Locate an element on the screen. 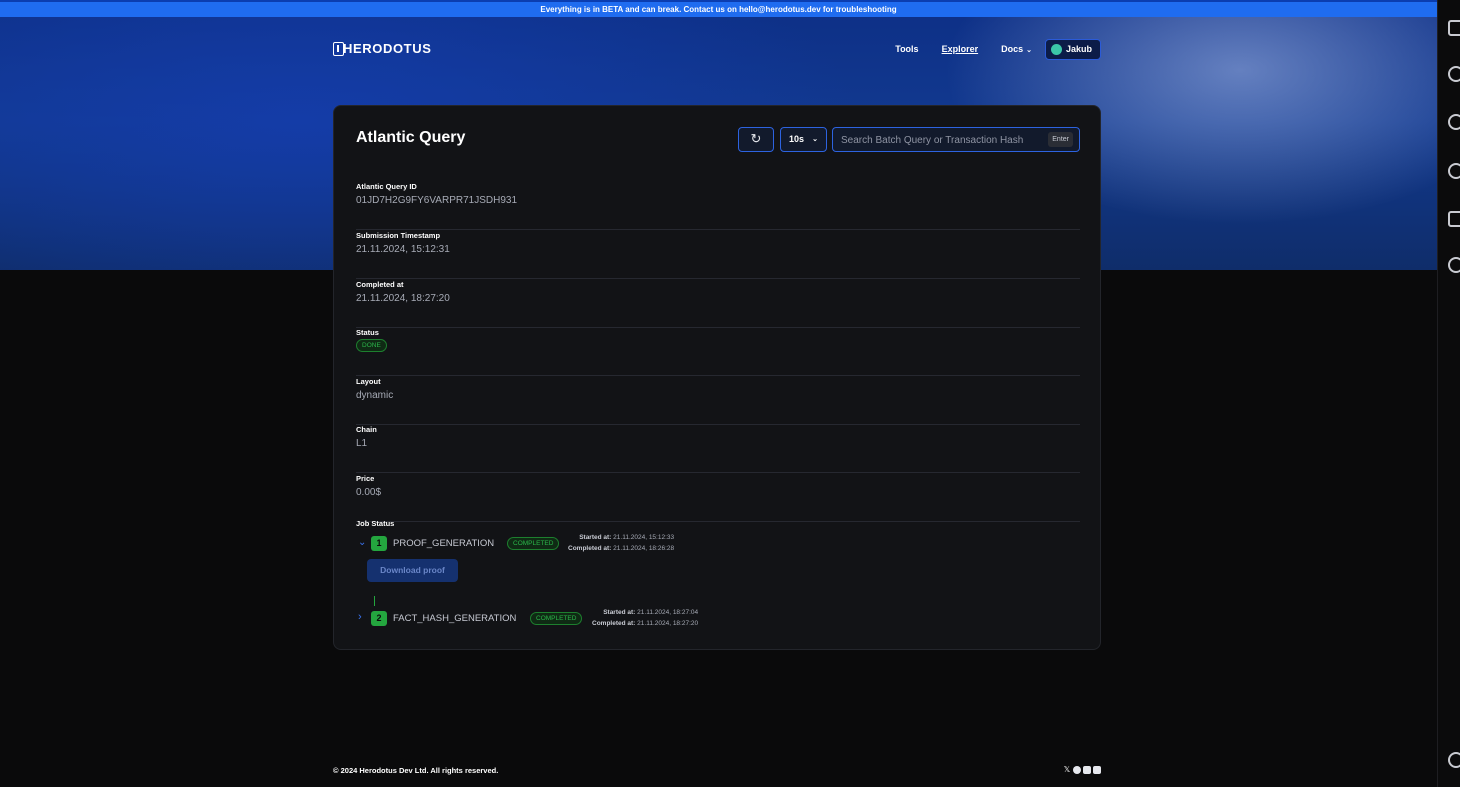  nav-links: Tools Explorer Docs ⌄ Jakub is located at coordinates (986, 49).